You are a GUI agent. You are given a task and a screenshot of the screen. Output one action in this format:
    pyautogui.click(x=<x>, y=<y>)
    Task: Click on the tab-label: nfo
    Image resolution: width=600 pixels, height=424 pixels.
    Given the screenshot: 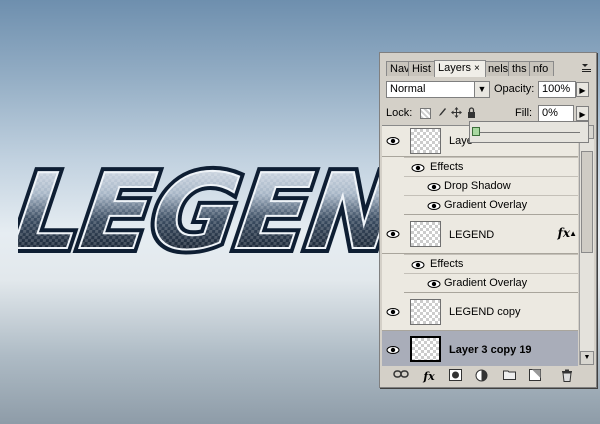 What is the action you would take?
    pyautogui.click(x=541, y=69)
    